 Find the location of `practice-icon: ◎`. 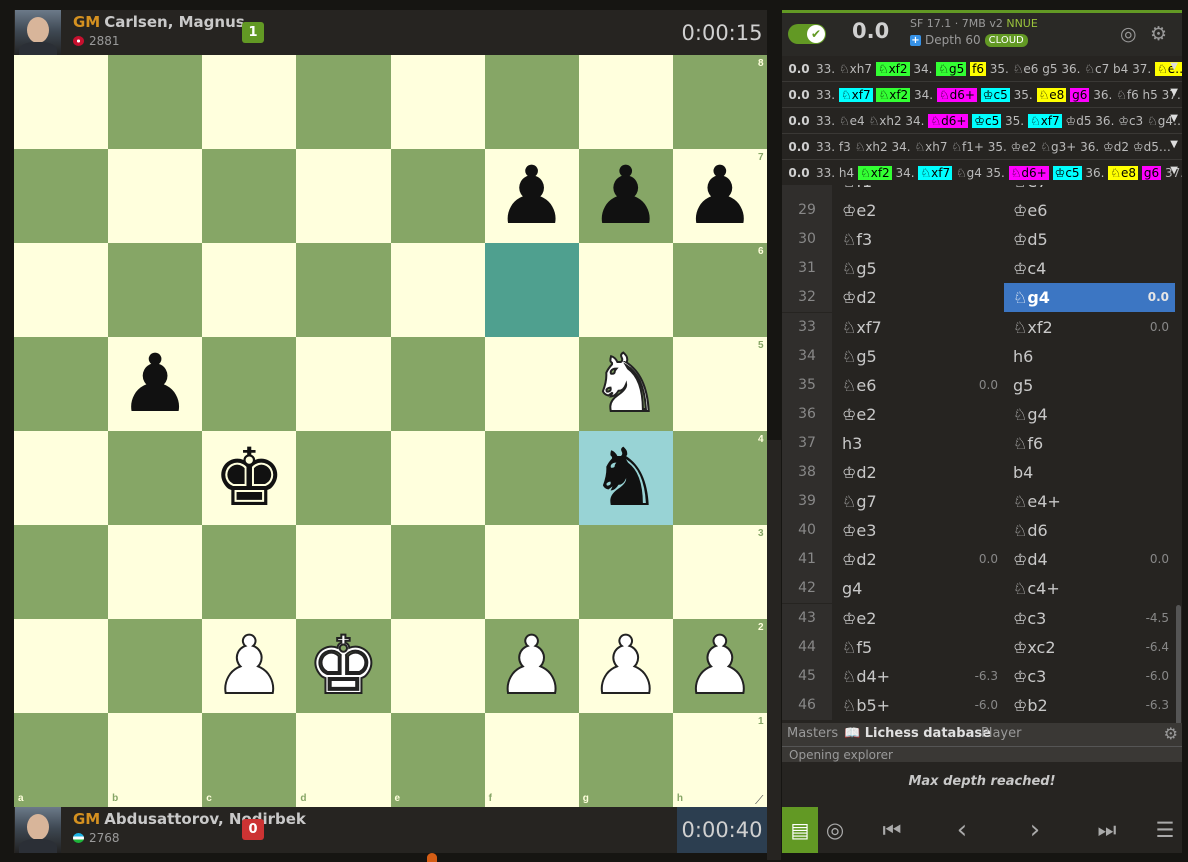

practice-icon: ◎ is located at coordinates (835, 830).